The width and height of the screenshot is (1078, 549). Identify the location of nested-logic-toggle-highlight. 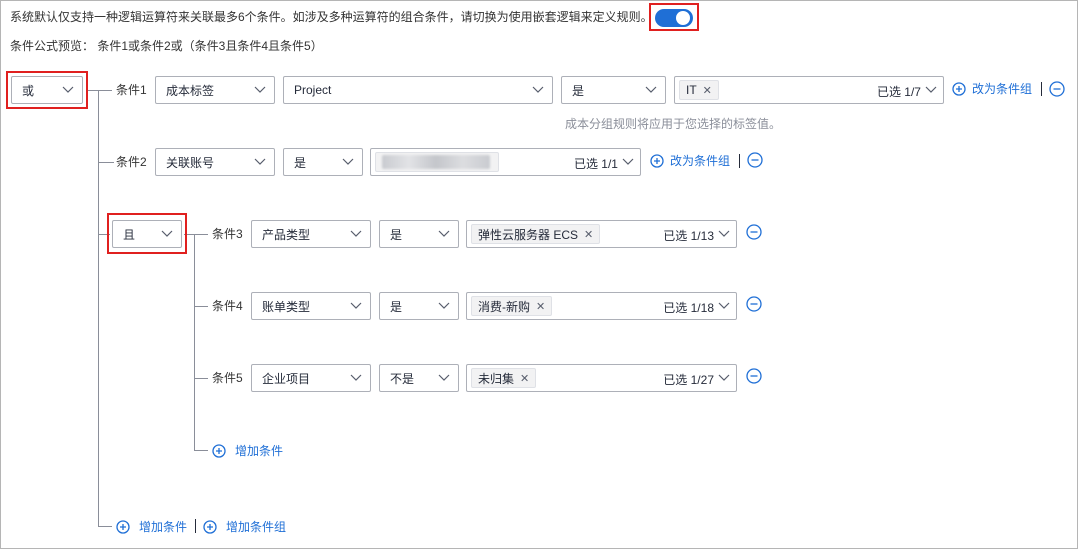
(674, 17).